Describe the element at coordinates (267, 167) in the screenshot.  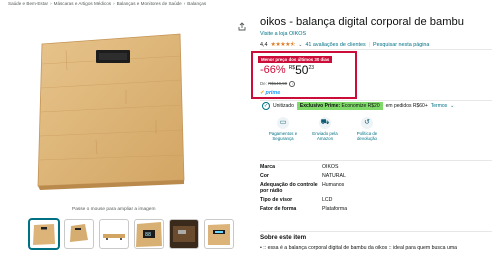
I see `spec-key: Marca` at that location.